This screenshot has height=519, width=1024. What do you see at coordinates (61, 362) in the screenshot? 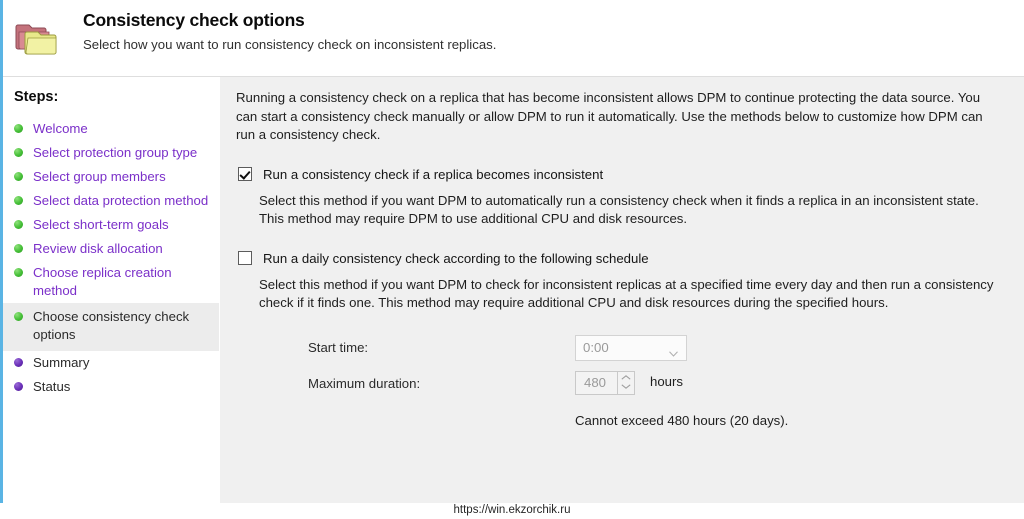
I see `sidebar-item-label: Summary` at bounding box center [61, 362].